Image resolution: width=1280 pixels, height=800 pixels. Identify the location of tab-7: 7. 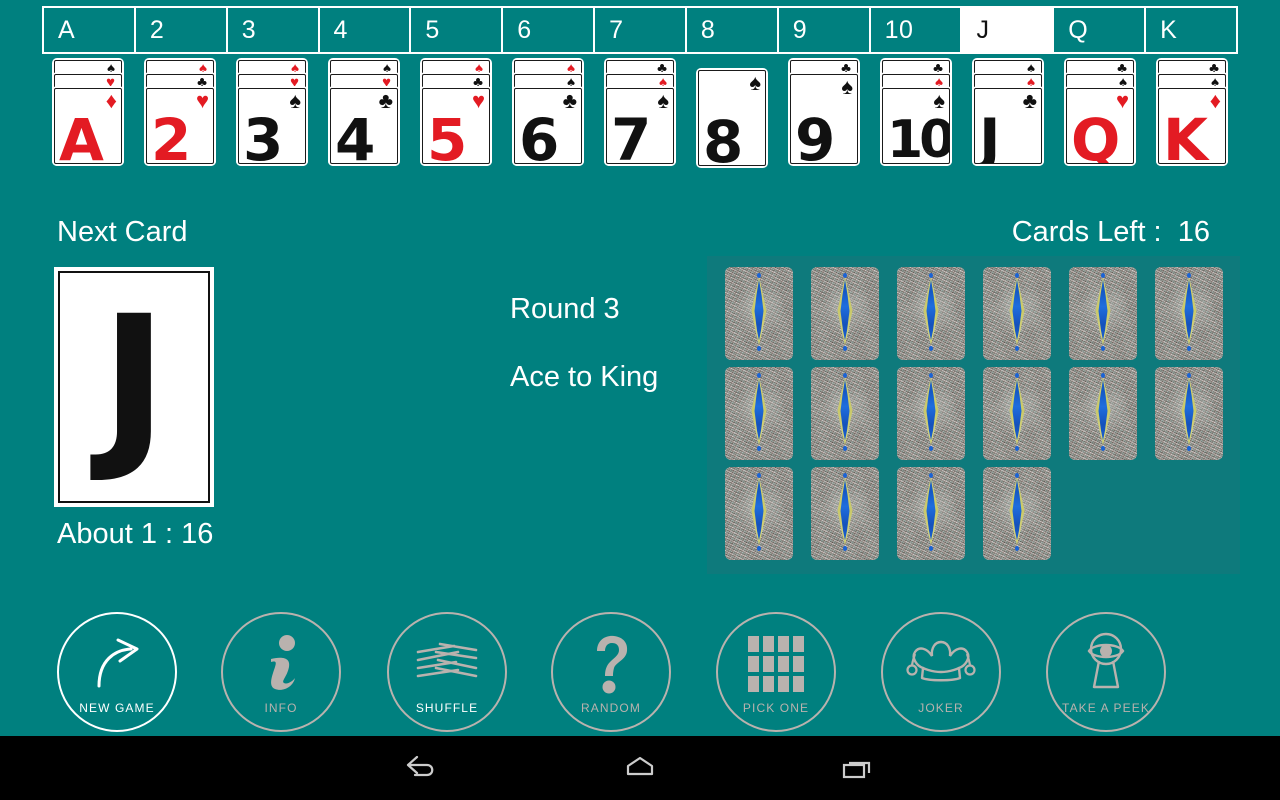
(641, 30).